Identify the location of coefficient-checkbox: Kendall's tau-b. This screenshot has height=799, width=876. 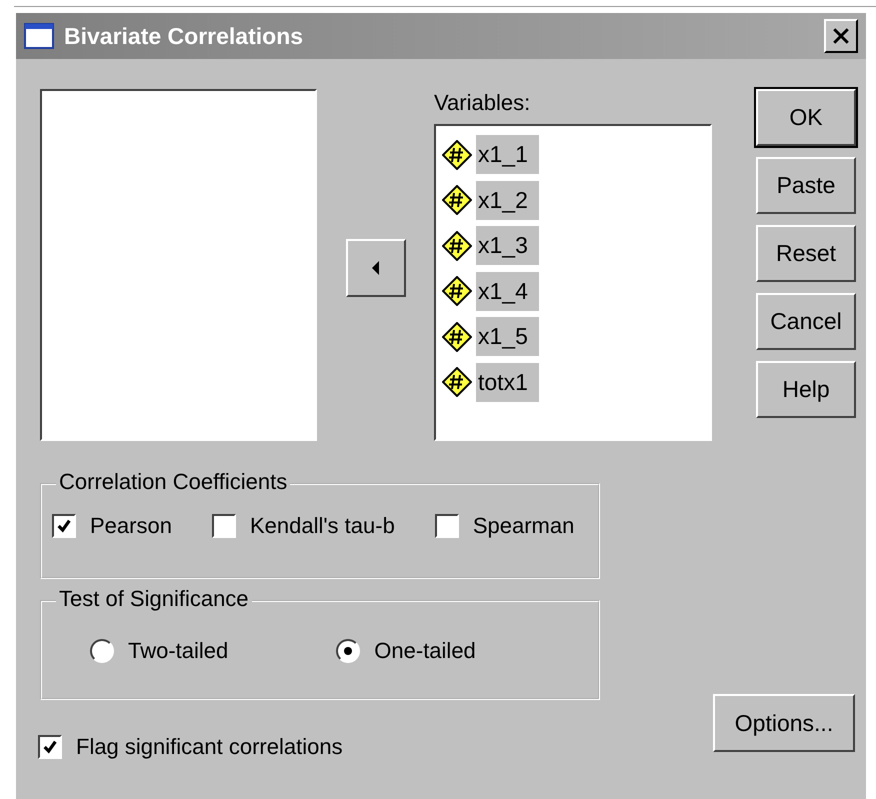
(303, 526).